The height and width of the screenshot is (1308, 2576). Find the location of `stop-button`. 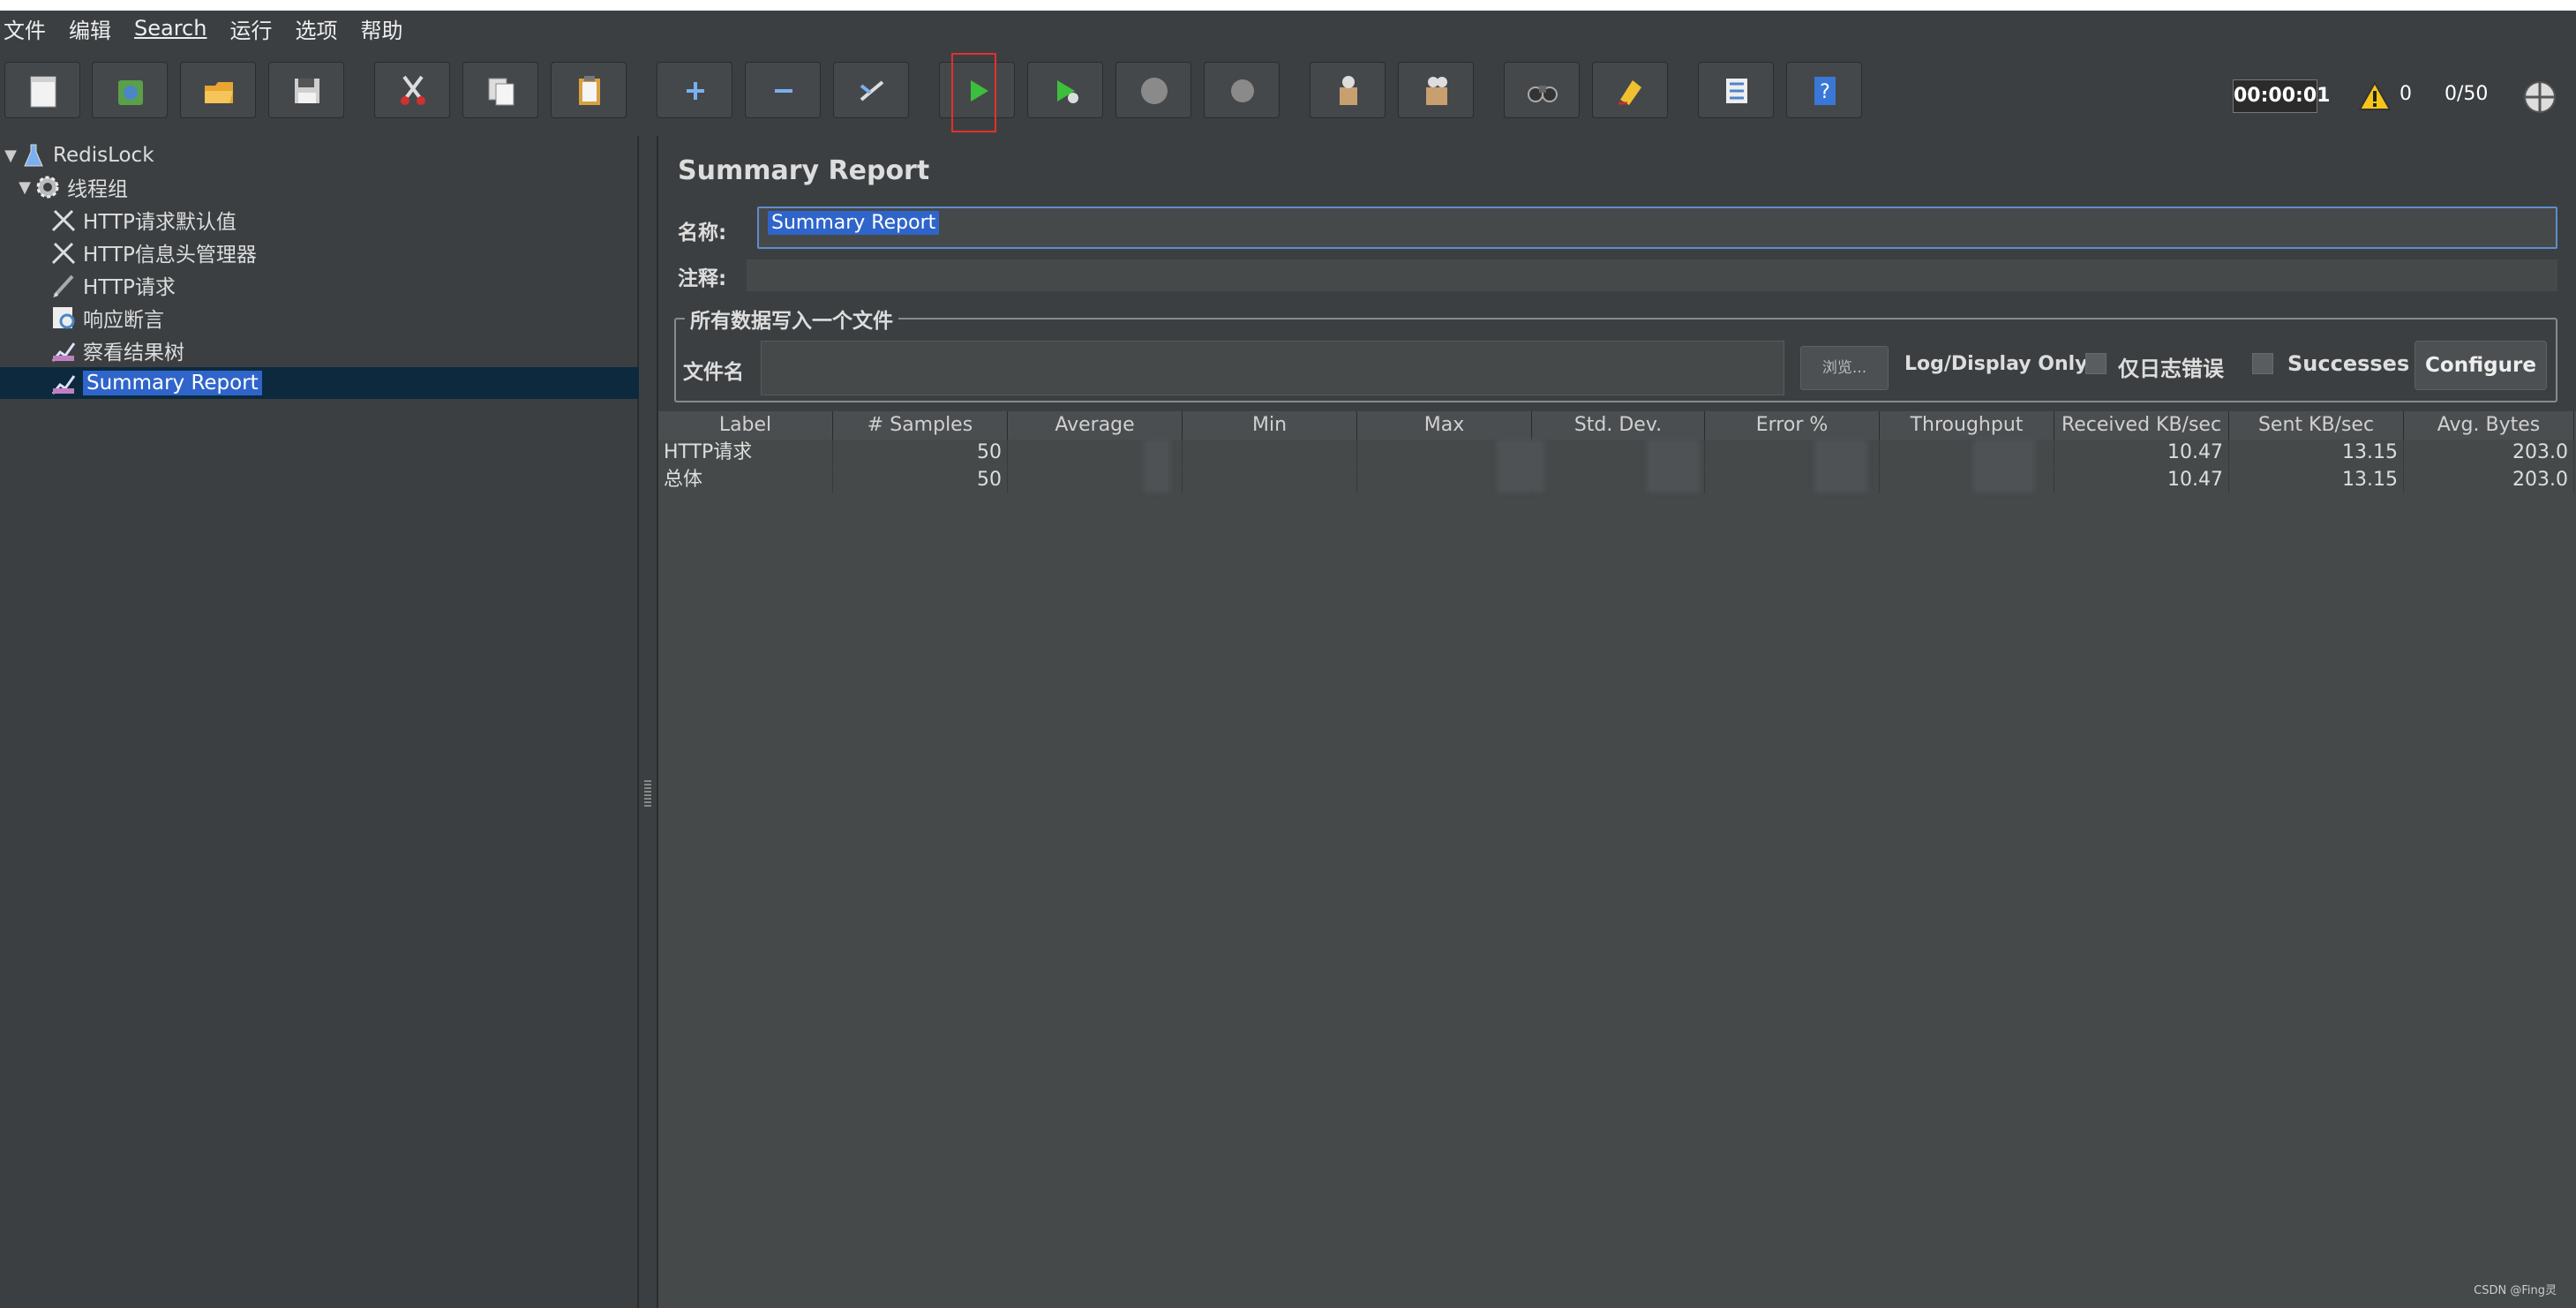

stop-button is located at coordinates (1153, 90).